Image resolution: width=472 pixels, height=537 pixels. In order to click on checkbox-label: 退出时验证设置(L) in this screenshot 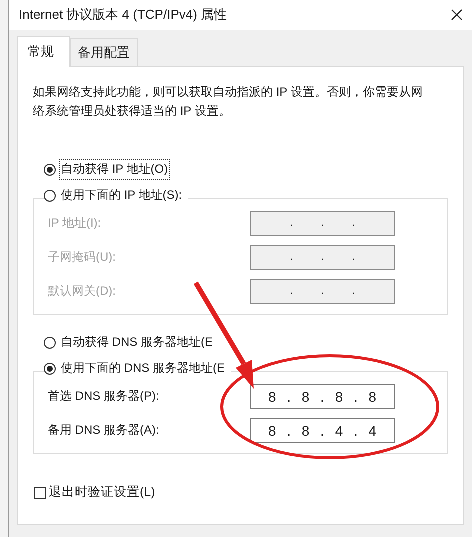, I will do `click(102, 492)`.